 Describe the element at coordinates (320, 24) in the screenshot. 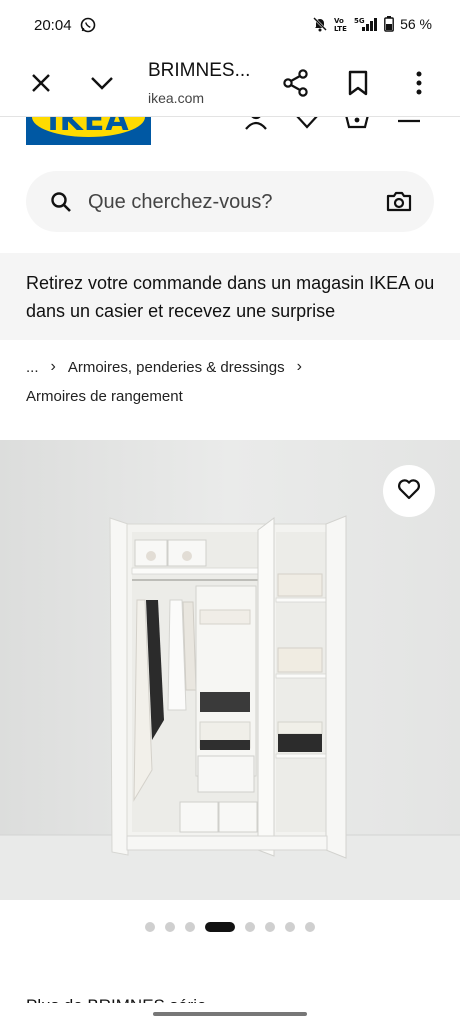

I see `mute-icon` at that location.